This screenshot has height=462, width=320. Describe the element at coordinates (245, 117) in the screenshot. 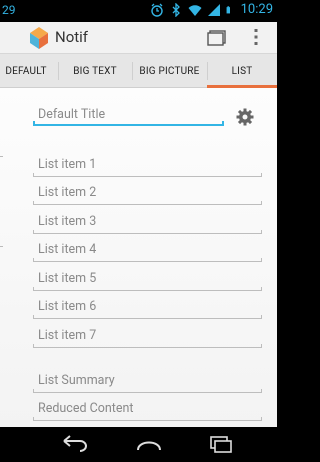

I see `gear-icon` at that location.